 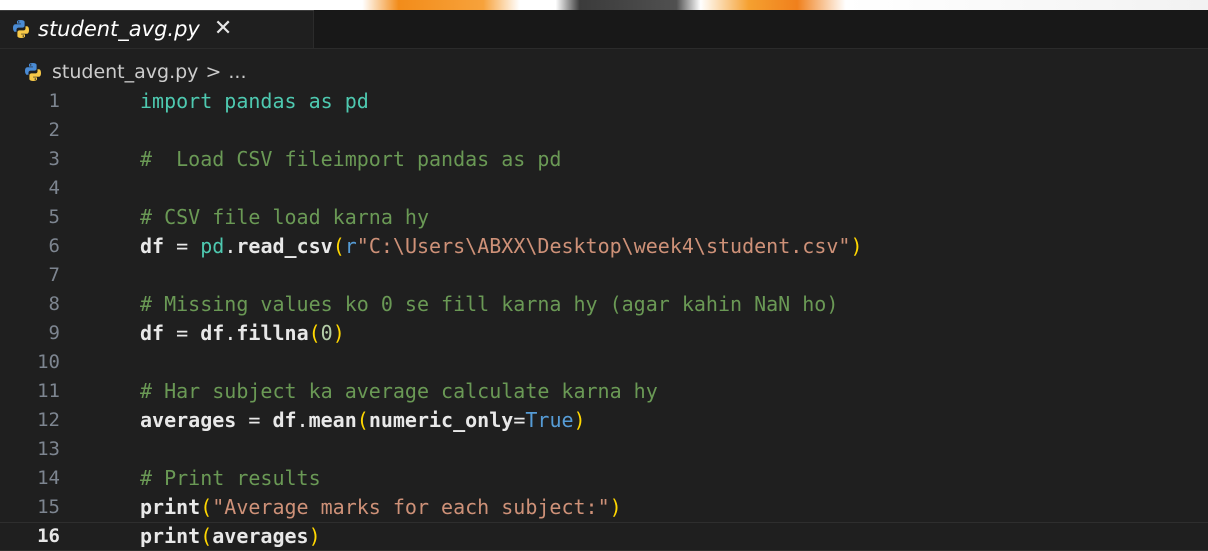 What do you see at coordinates (125, 72) in the screenshot?
I see `breadcrumb-file: student_avg.py` at bounding box center [125, 72].